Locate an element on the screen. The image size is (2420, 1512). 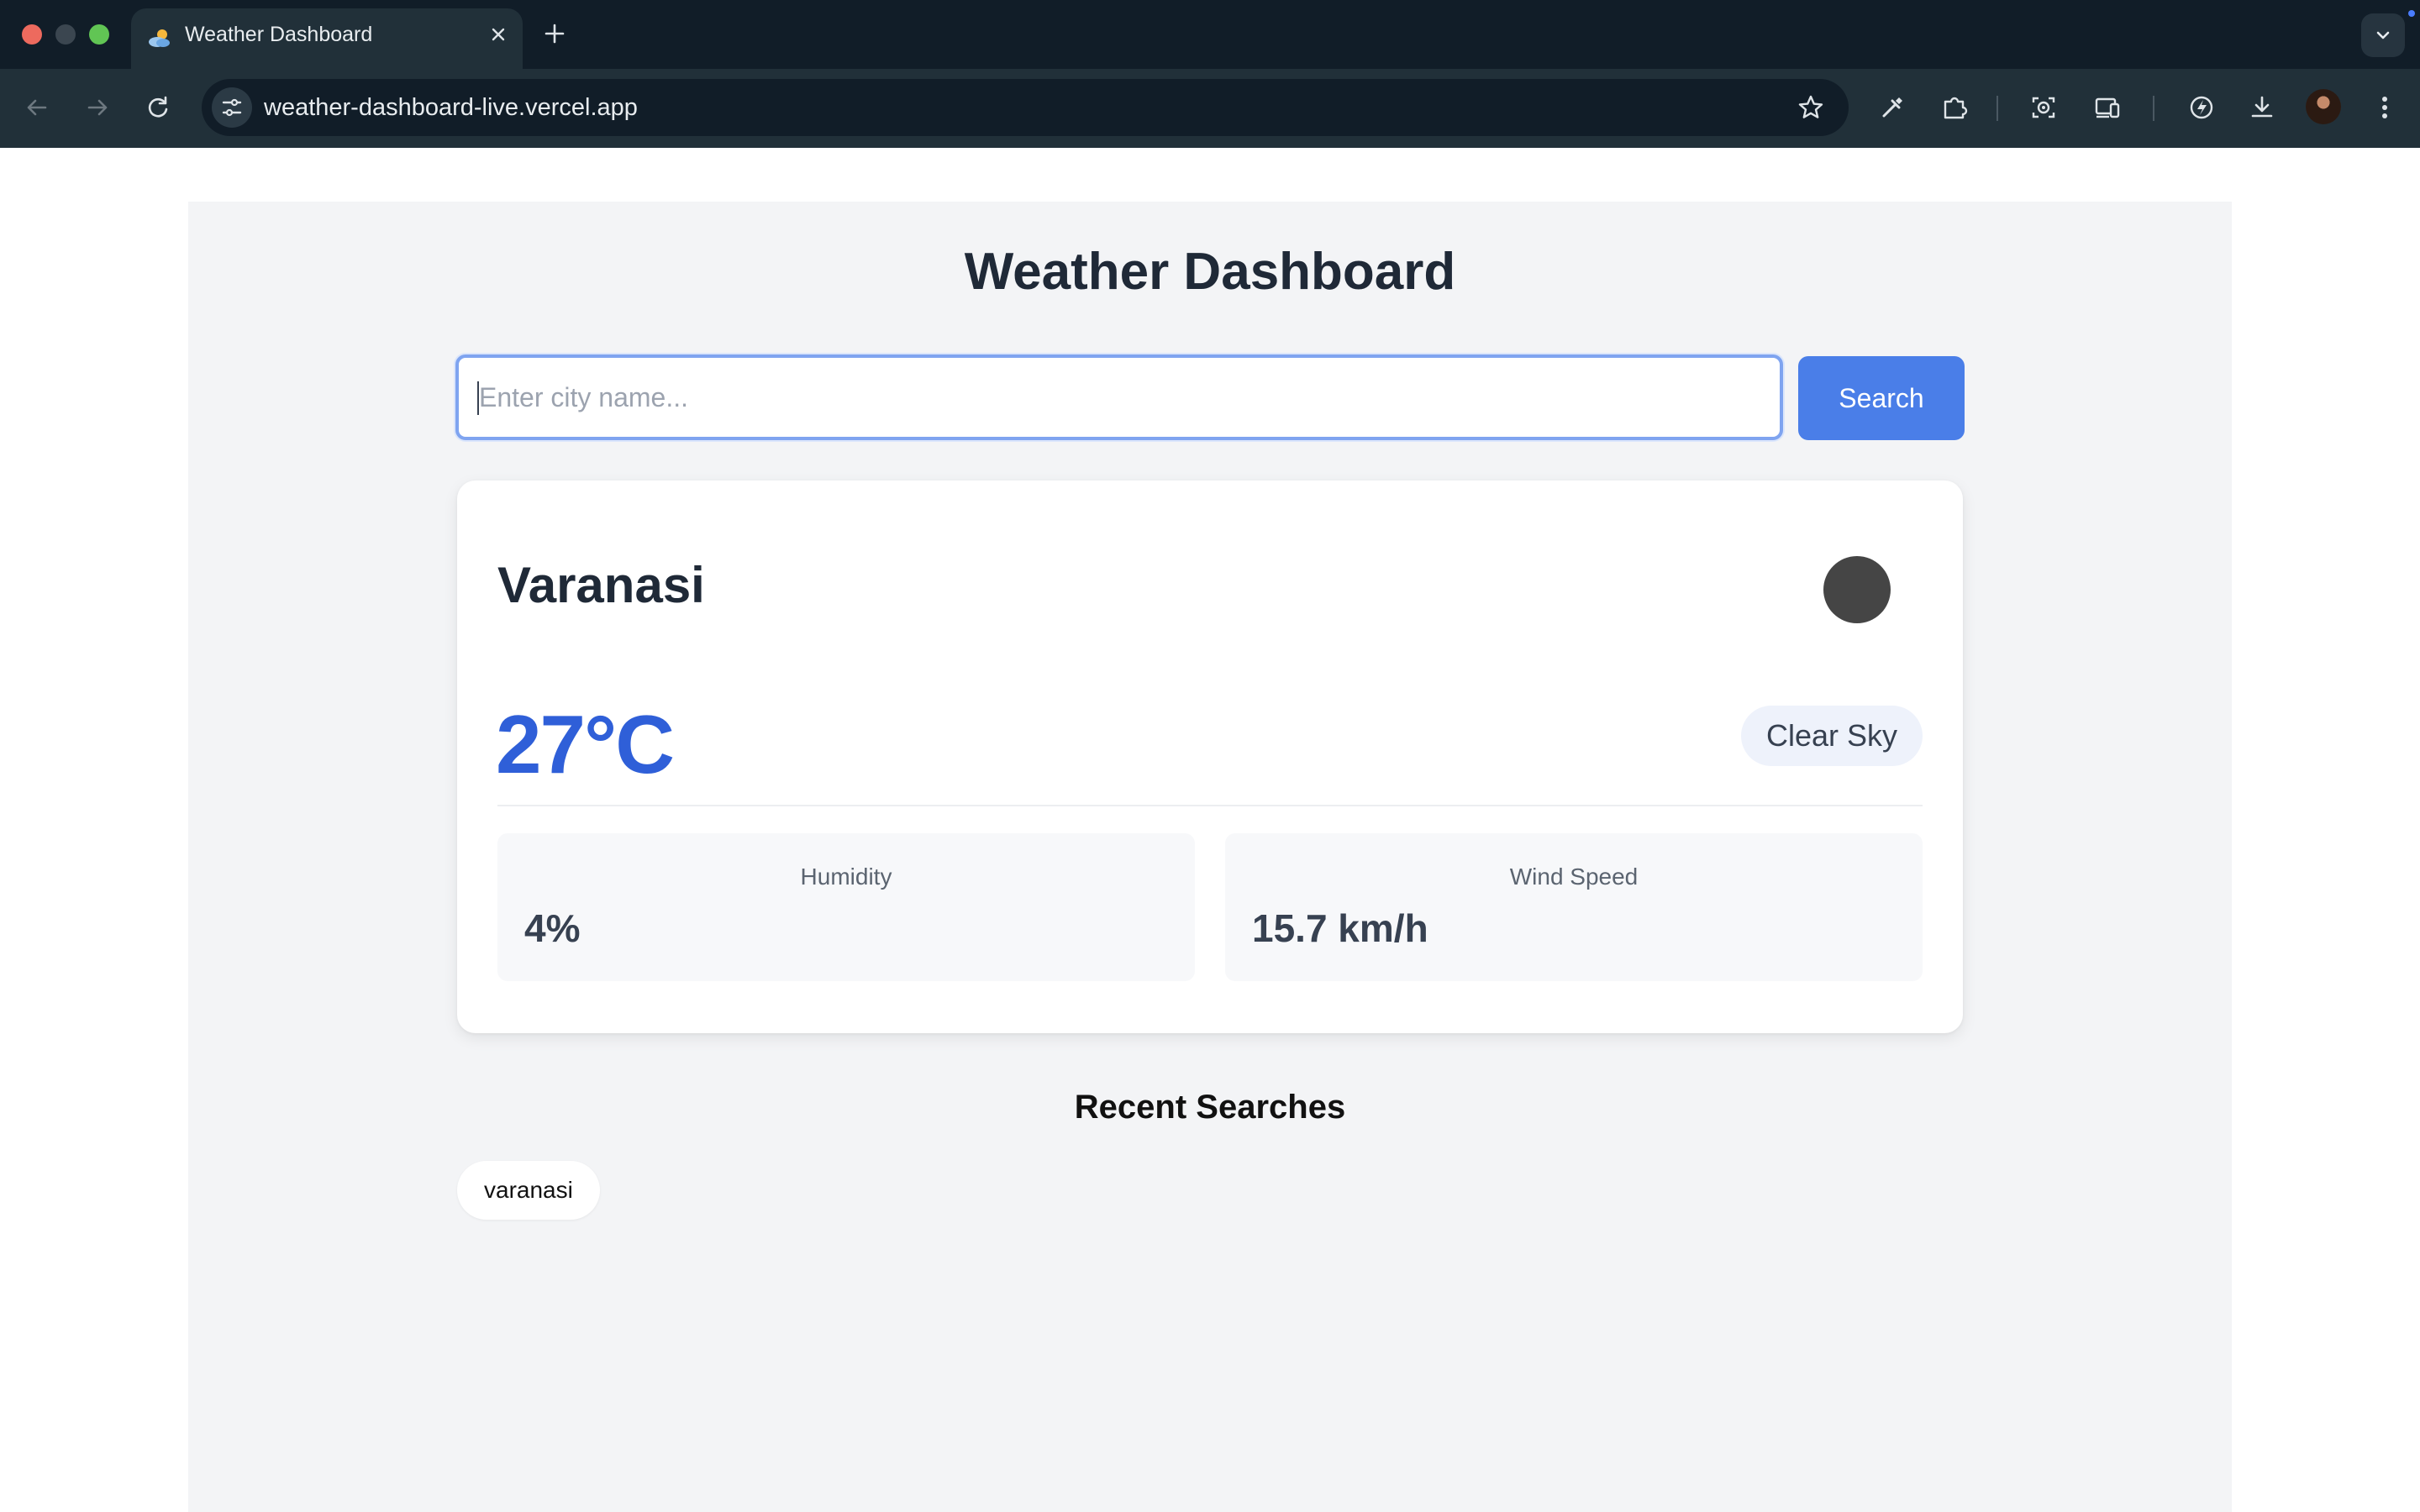
recent-search-chip: varanasi is located at coordinates (528, 1190).